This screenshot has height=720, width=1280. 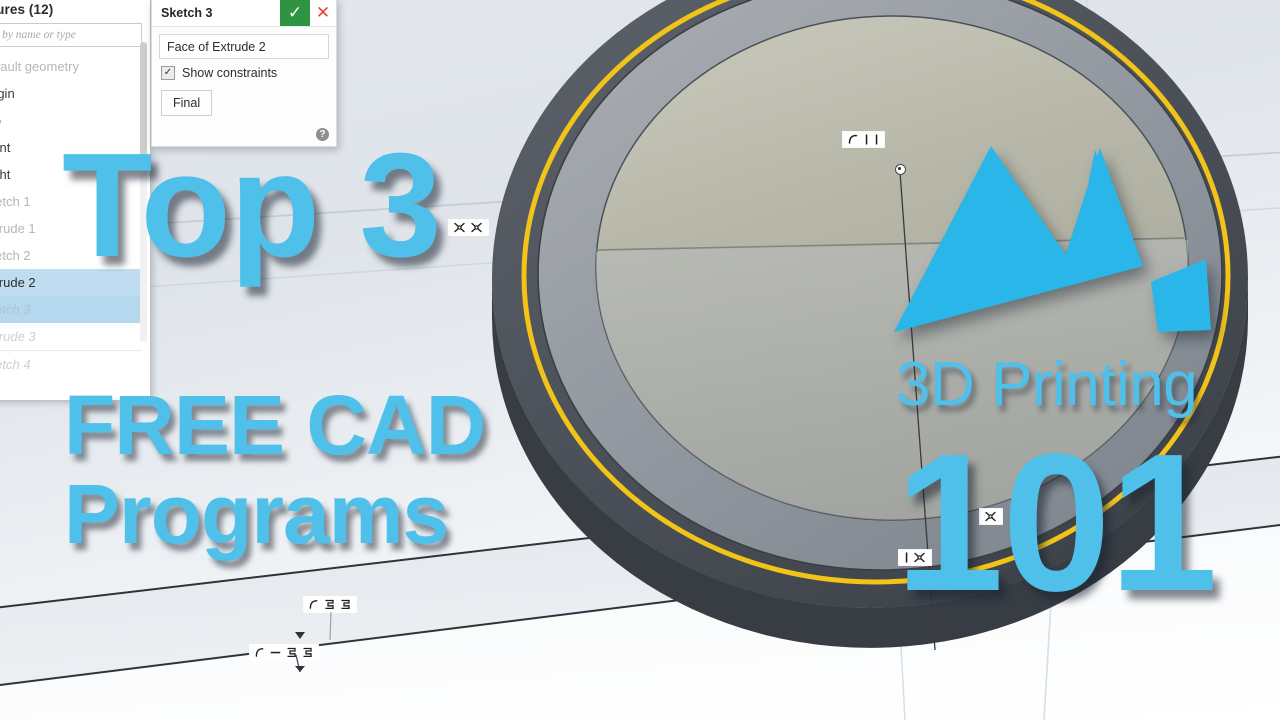 What do you see at coordinates (27, 9) in the screenshot?
I see `feature-tree-header: Features (12)` at bounding box center [27, 9].